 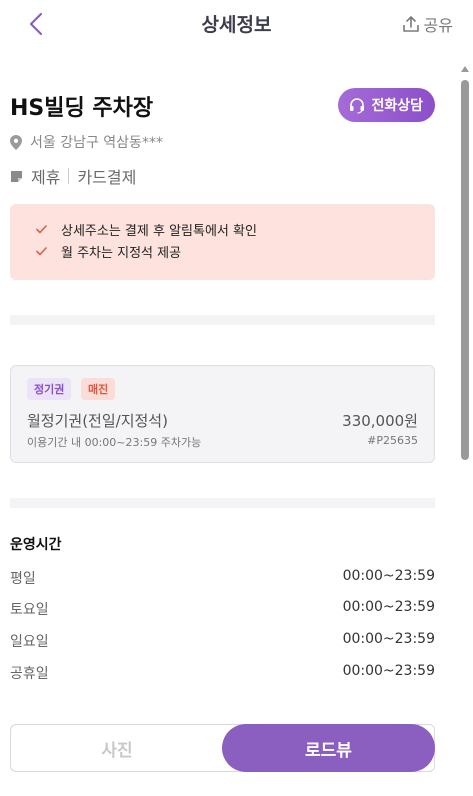 What do you see at coordinates (392, 440) in the screenshot?
I see `pass-code: #P25635` at bounding box center [392, 440].